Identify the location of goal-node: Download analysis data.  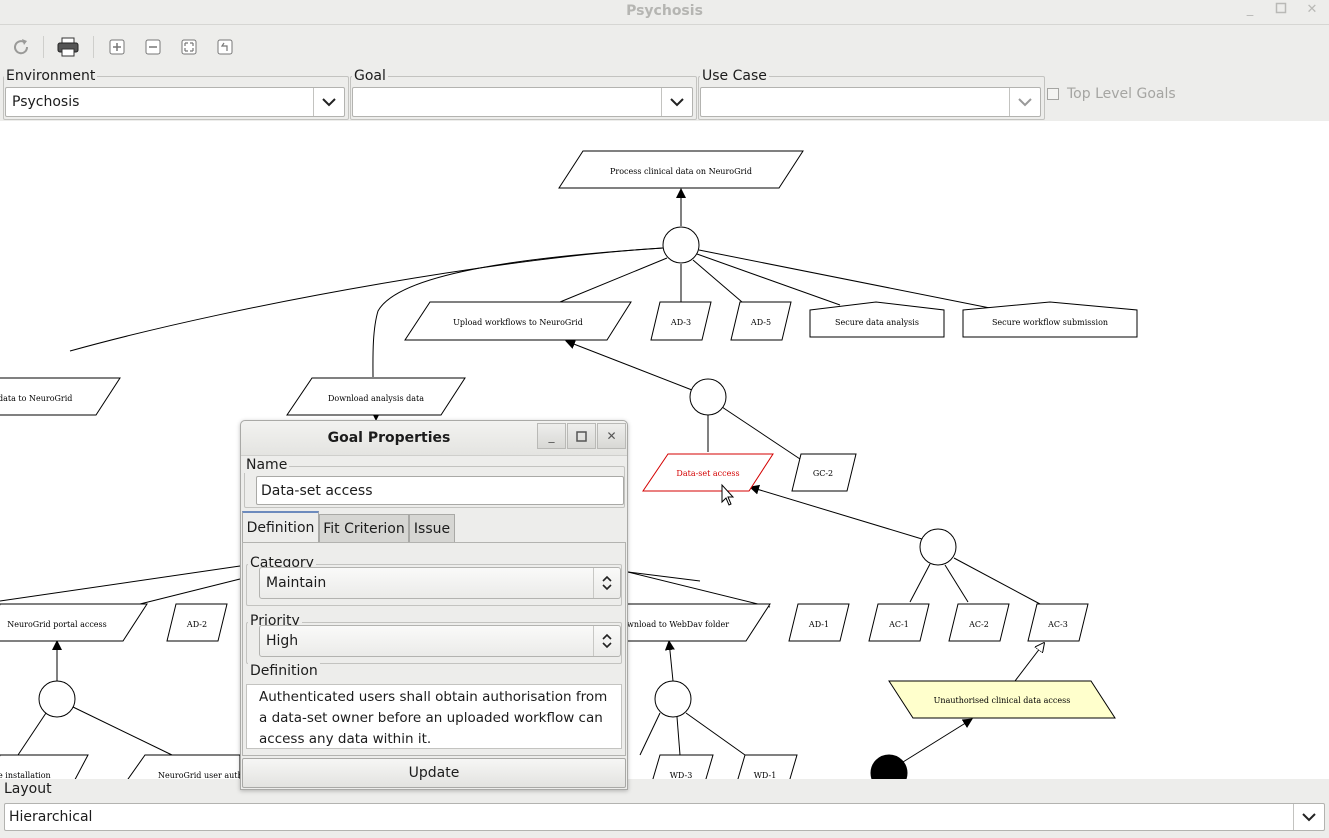
(376, 396).